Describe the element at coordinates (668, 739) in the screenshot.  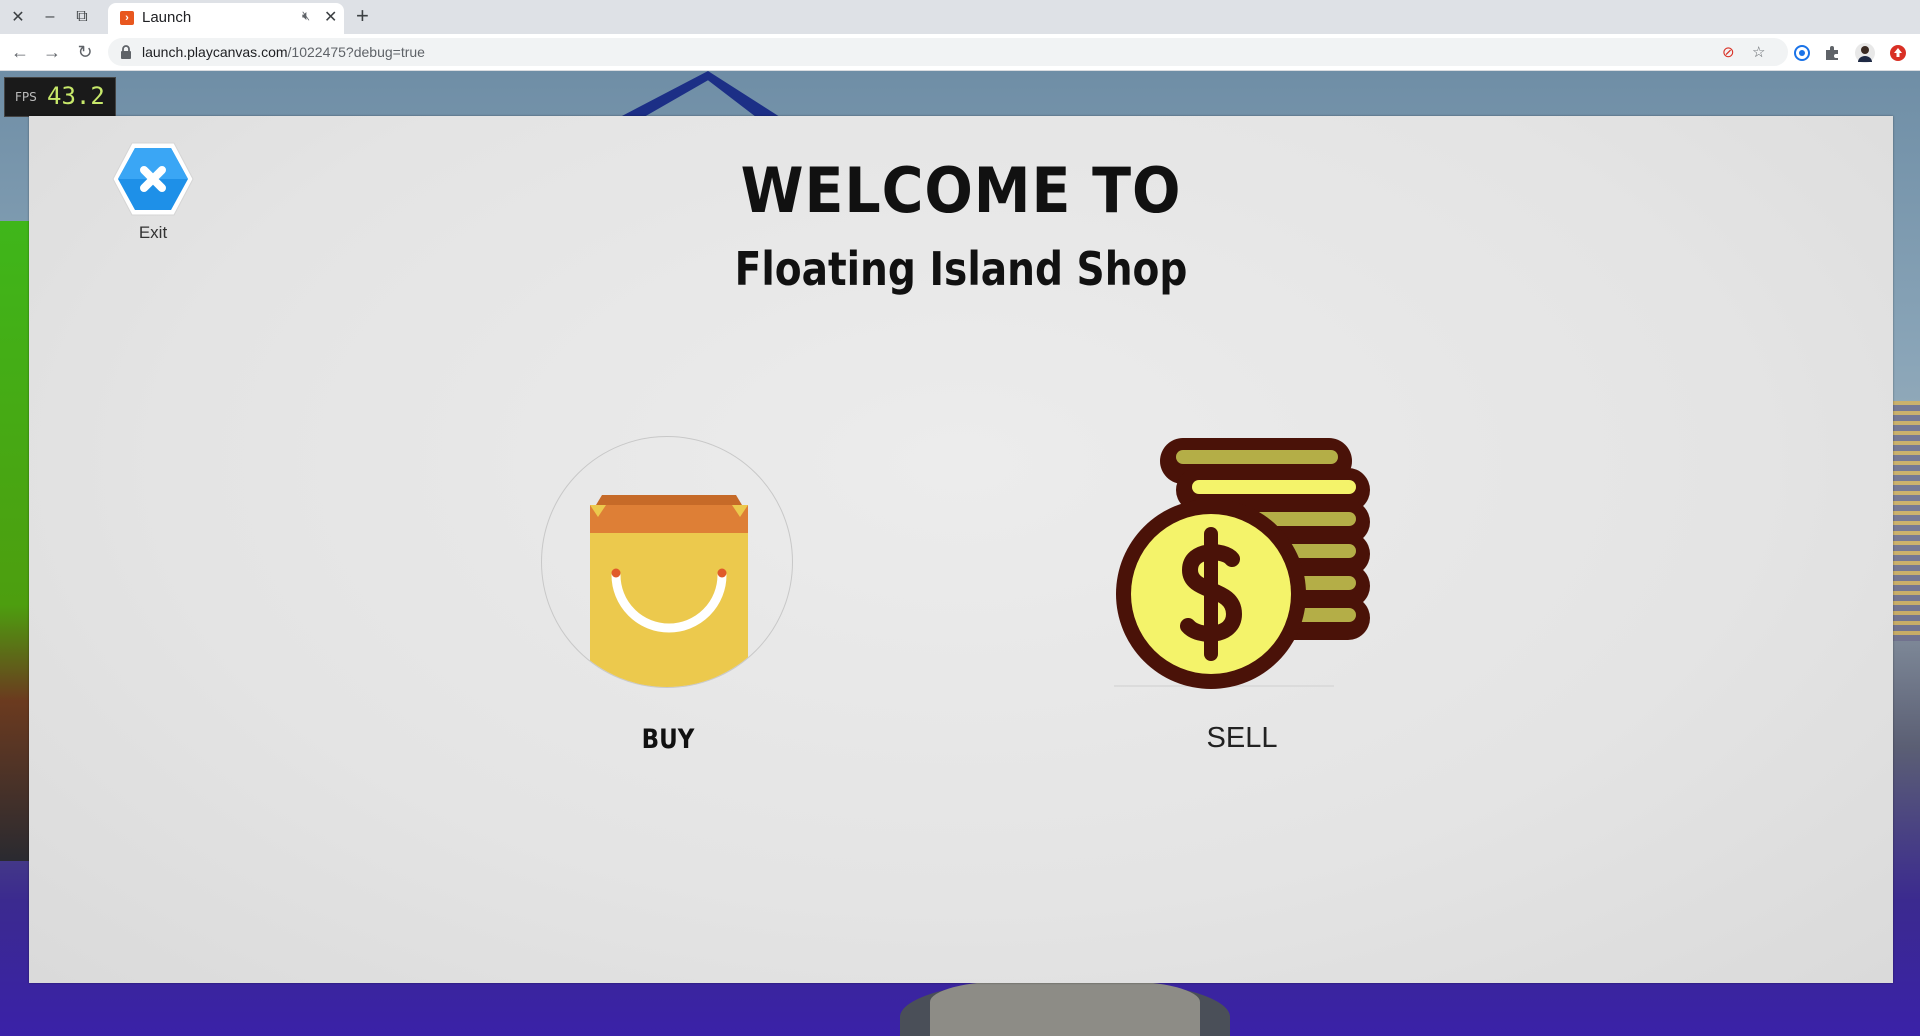
I see `buy-label: BUY` at that location.